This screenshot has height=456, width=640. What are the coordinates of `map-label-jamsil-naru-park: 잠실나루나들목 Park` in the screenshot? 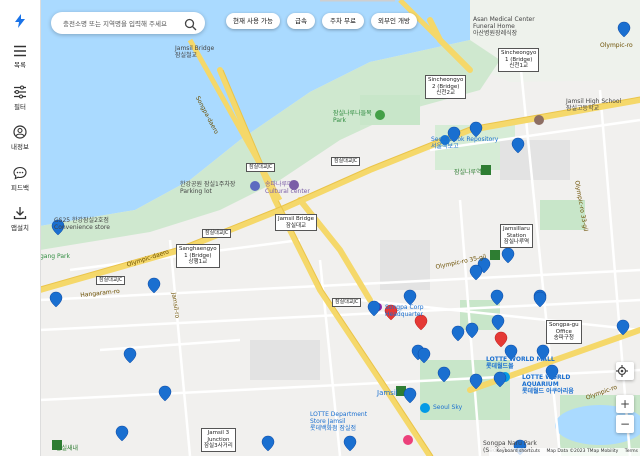 It's located at (352, 117).